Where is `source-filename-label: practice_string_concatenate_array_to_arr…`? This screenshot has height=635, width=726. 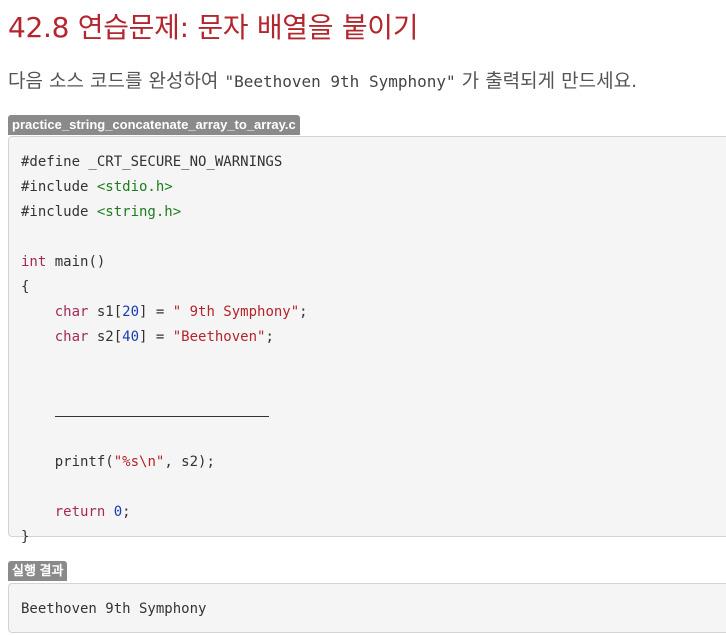 source-filename-label: practice_string_concatenate_array_to_arr… is located at coordinates (154, 125).